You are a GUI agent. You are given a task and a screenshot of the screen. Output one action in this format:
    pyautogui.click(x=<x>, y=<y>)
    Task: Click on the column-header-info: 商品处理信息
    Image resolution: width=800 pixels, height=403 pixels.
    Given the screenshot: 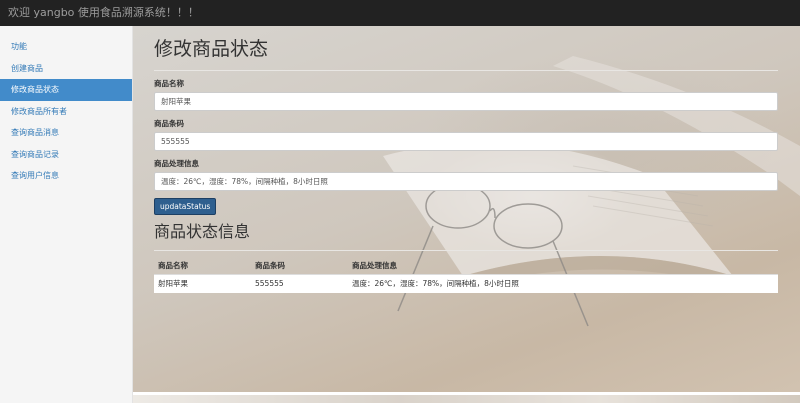 What is the action you would take?
    pyautogui.click(x=563, y=266)
    